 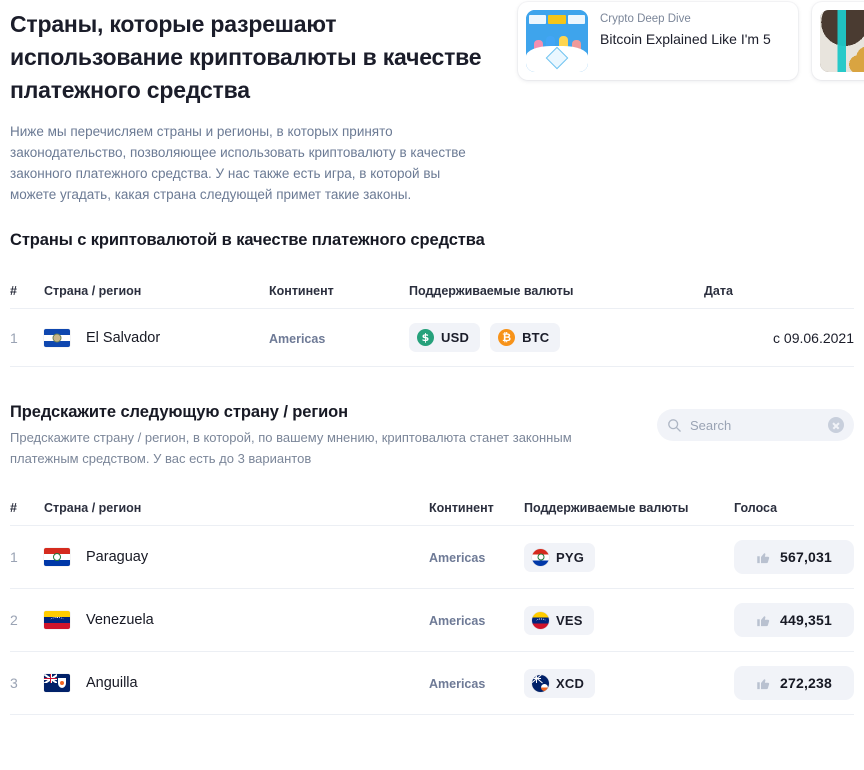 I want to click on el-salvador-flag-icon, so click(x=57, y=337).